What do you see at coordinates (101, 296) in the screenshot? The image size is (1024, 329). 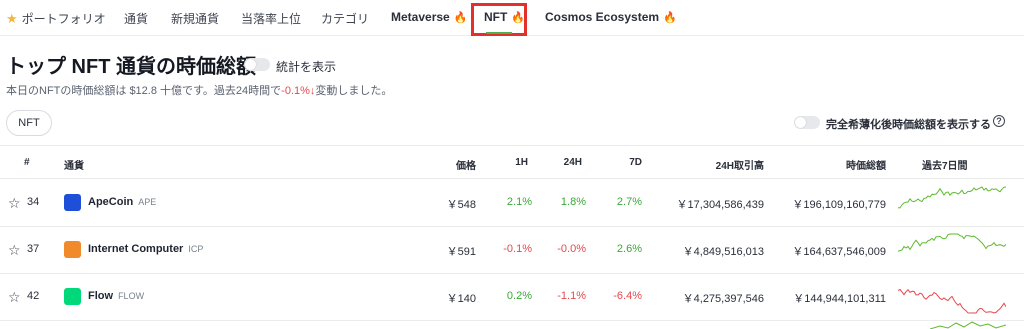 I see `coin-name: Flow` at bounding box center [101, 296].